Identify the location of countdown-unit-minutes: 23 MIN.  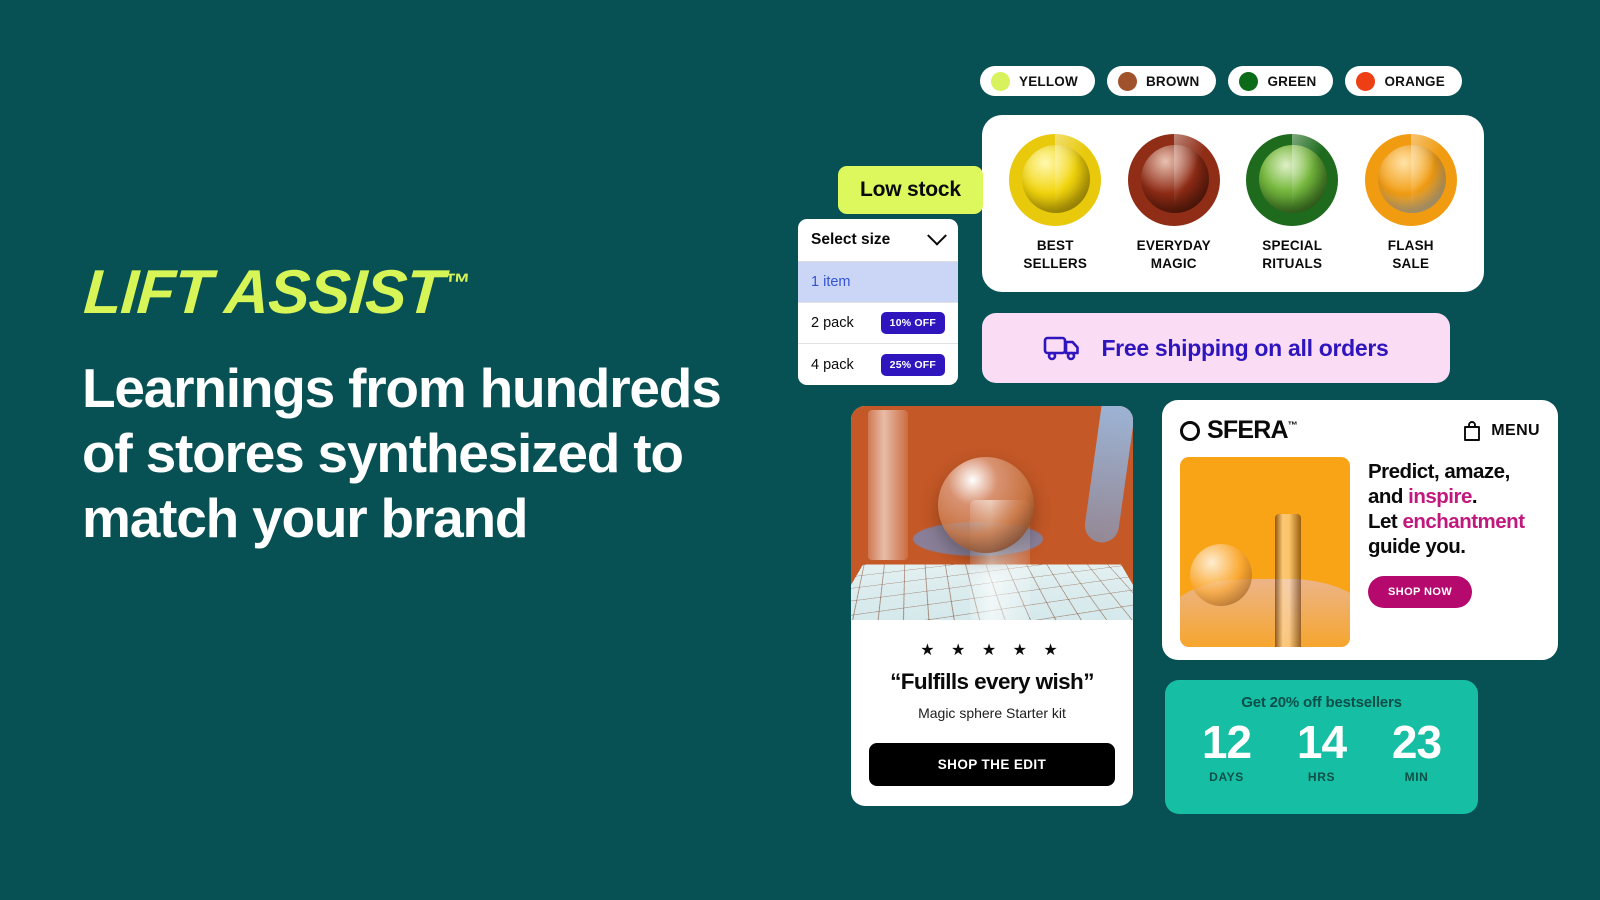
(1417, 750).